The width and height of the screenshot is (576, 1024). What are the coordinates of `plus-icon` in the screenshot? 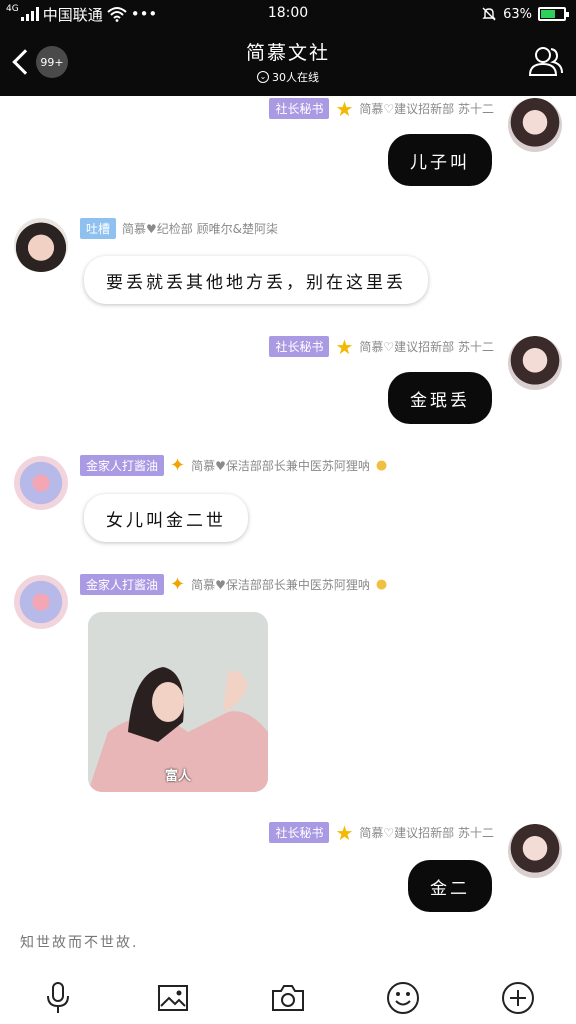 It's located at (518, 998).